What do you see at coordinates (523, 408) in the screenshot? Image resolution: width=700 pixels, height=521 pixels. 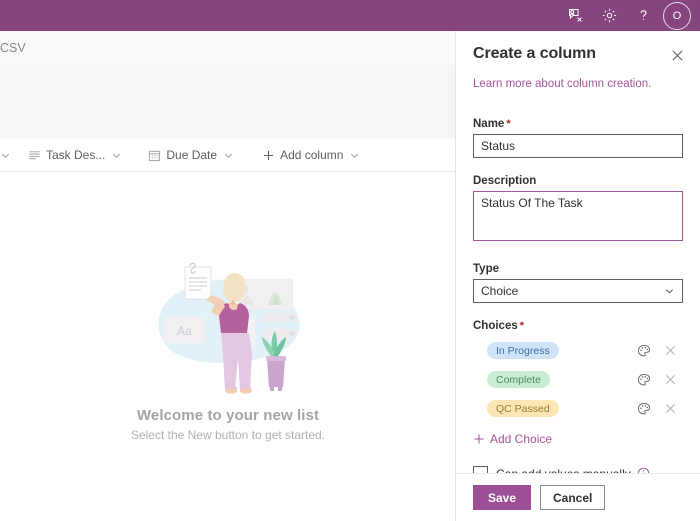 I see `choice-pill: QC Passed` at bounding box center [523, 408].